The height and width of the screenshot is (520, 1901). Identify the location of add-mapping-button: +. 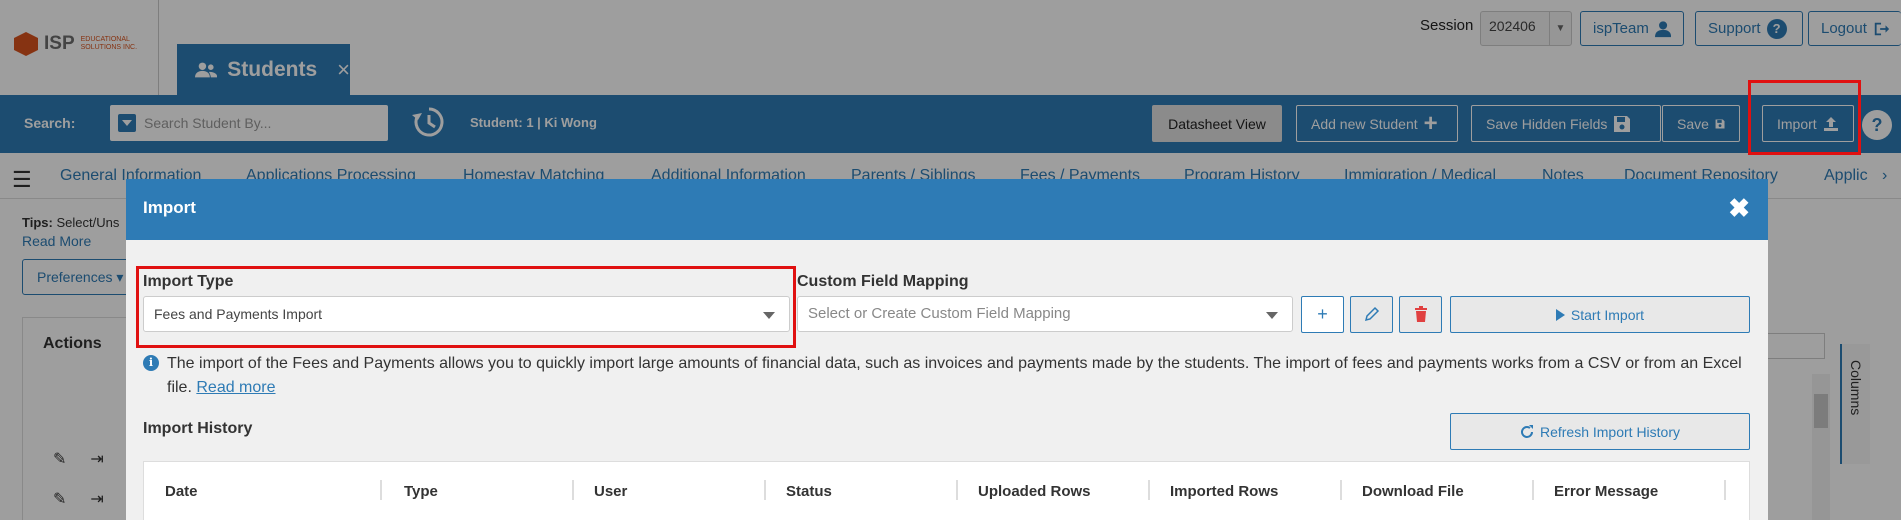
(1322, 314).